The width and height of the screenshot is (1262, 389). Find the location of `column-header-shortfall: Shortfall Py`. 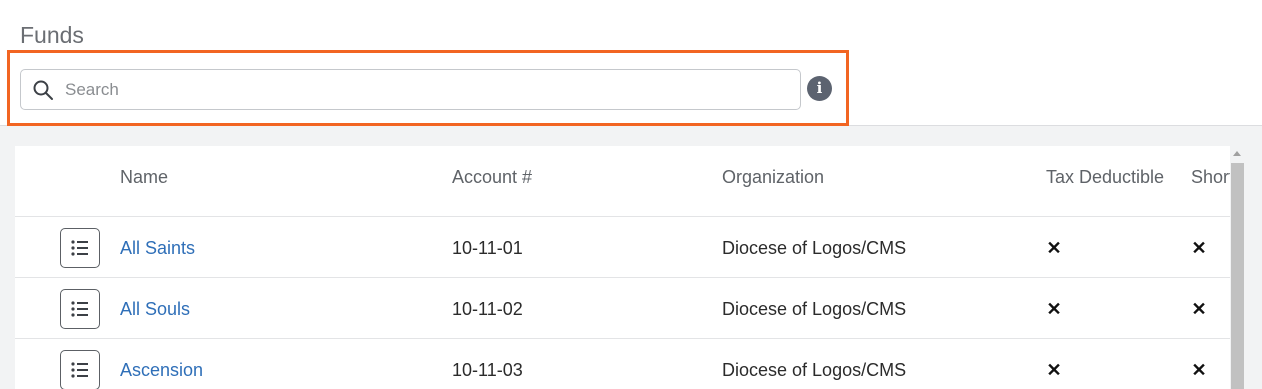

column-header-shortfall: Shortfall Py is located at coordinates (1210, 177).